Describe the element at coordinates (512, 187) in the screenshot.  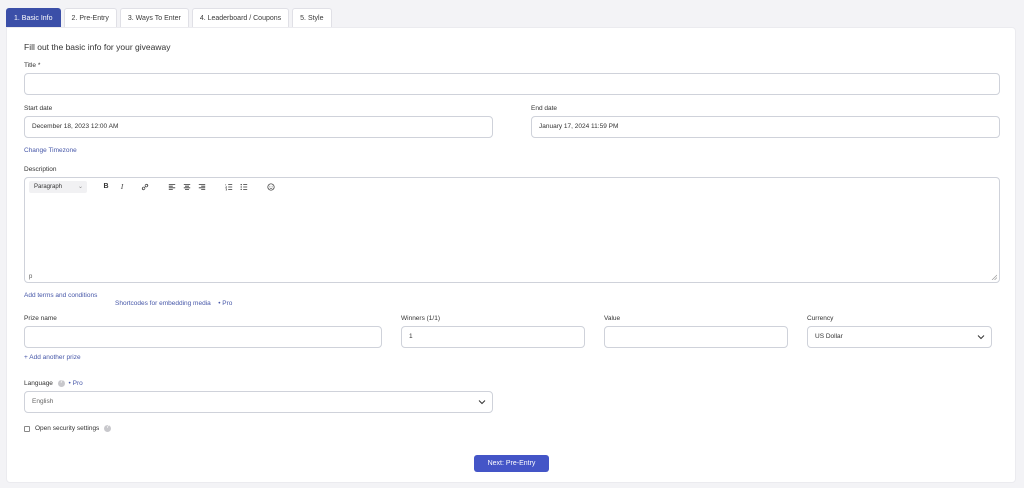
I see `editor-toolbar: Paragraph ⌄ B I` at that location.